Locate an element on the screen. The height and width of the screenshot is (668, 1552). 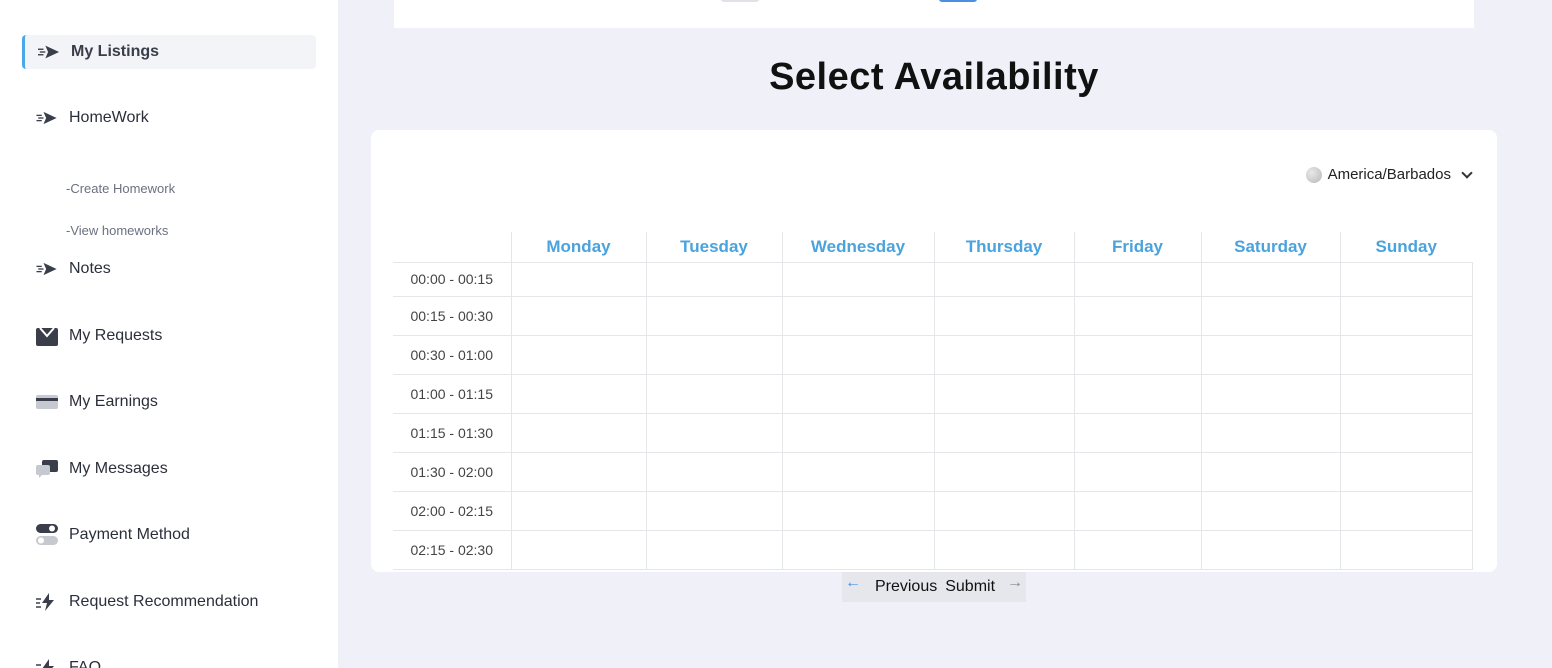
sidebar-item-request-recommendation: Request Recommendation is located at coordinates (147, 602).